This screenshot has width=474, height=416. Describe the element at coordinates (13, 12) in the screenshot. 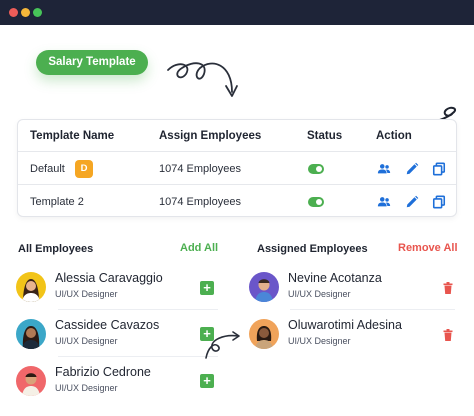

I see `close-window-button` at that location.